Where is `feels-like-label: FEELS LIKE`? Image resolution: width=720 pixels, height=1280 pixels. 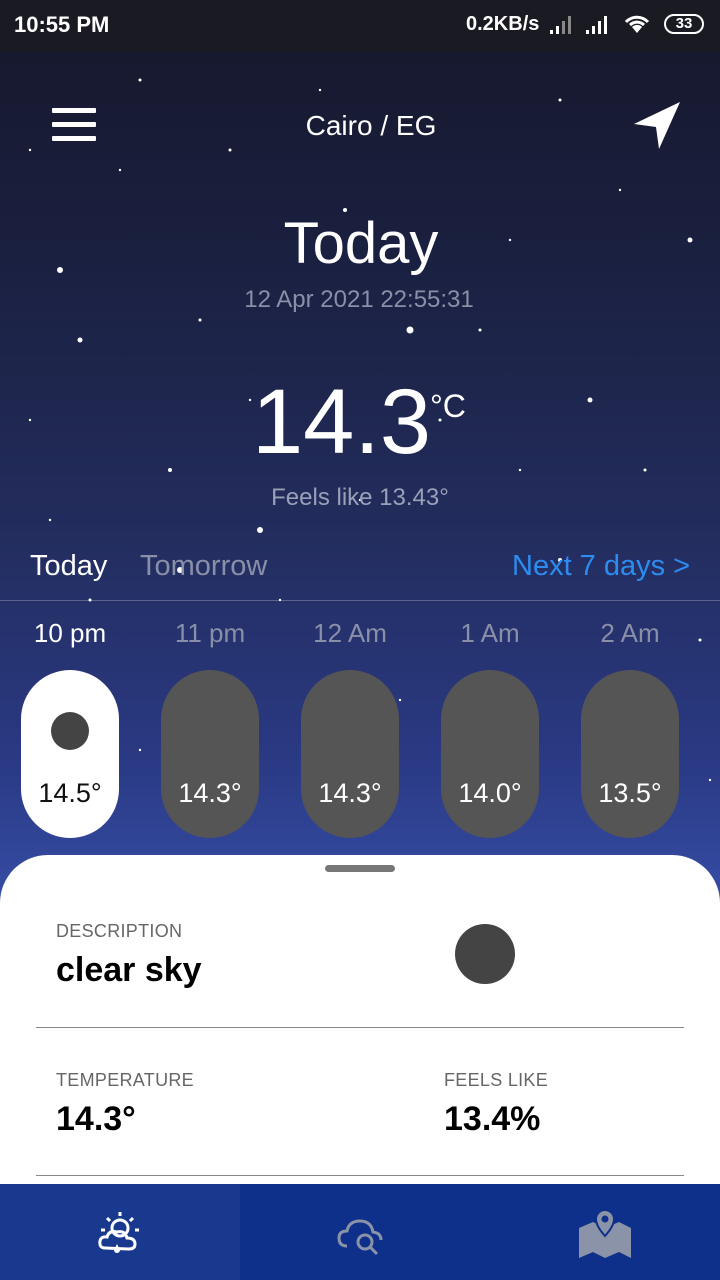
feels-like-label: FEELS LIKE is located at coordinates (496, 1080).